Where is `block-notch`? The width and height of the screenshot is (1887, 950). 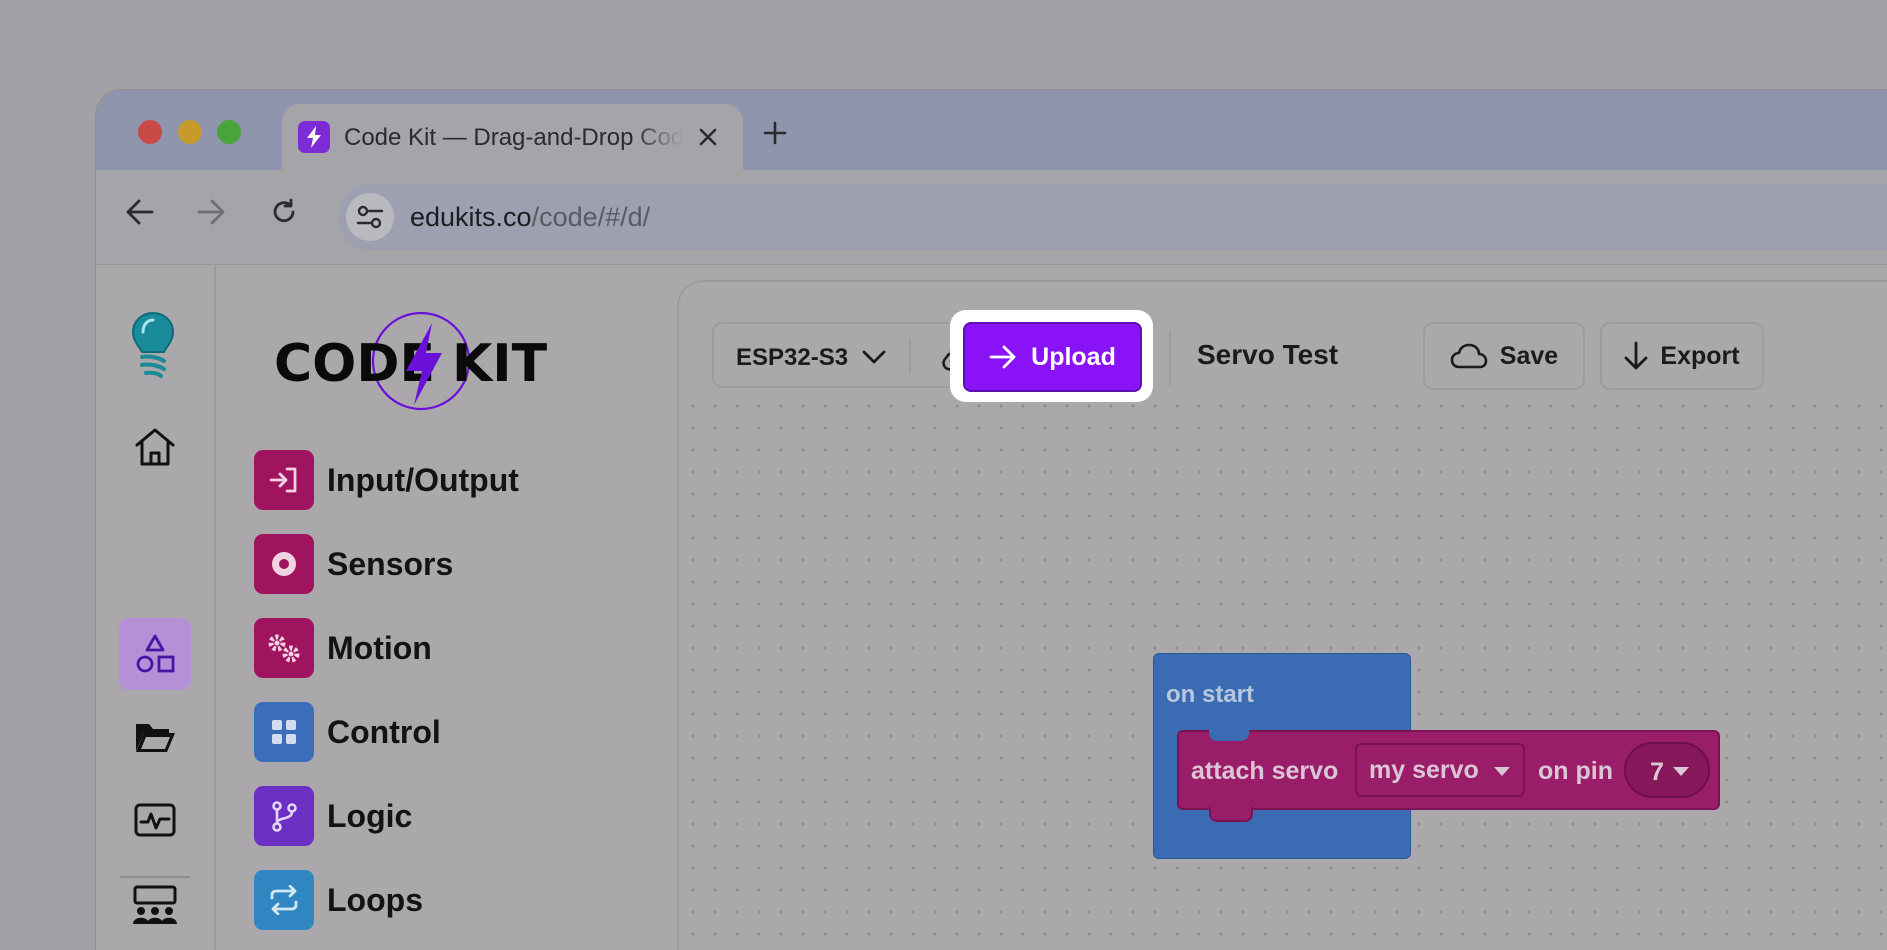 block-notch is located at coordinates (1229, 735).